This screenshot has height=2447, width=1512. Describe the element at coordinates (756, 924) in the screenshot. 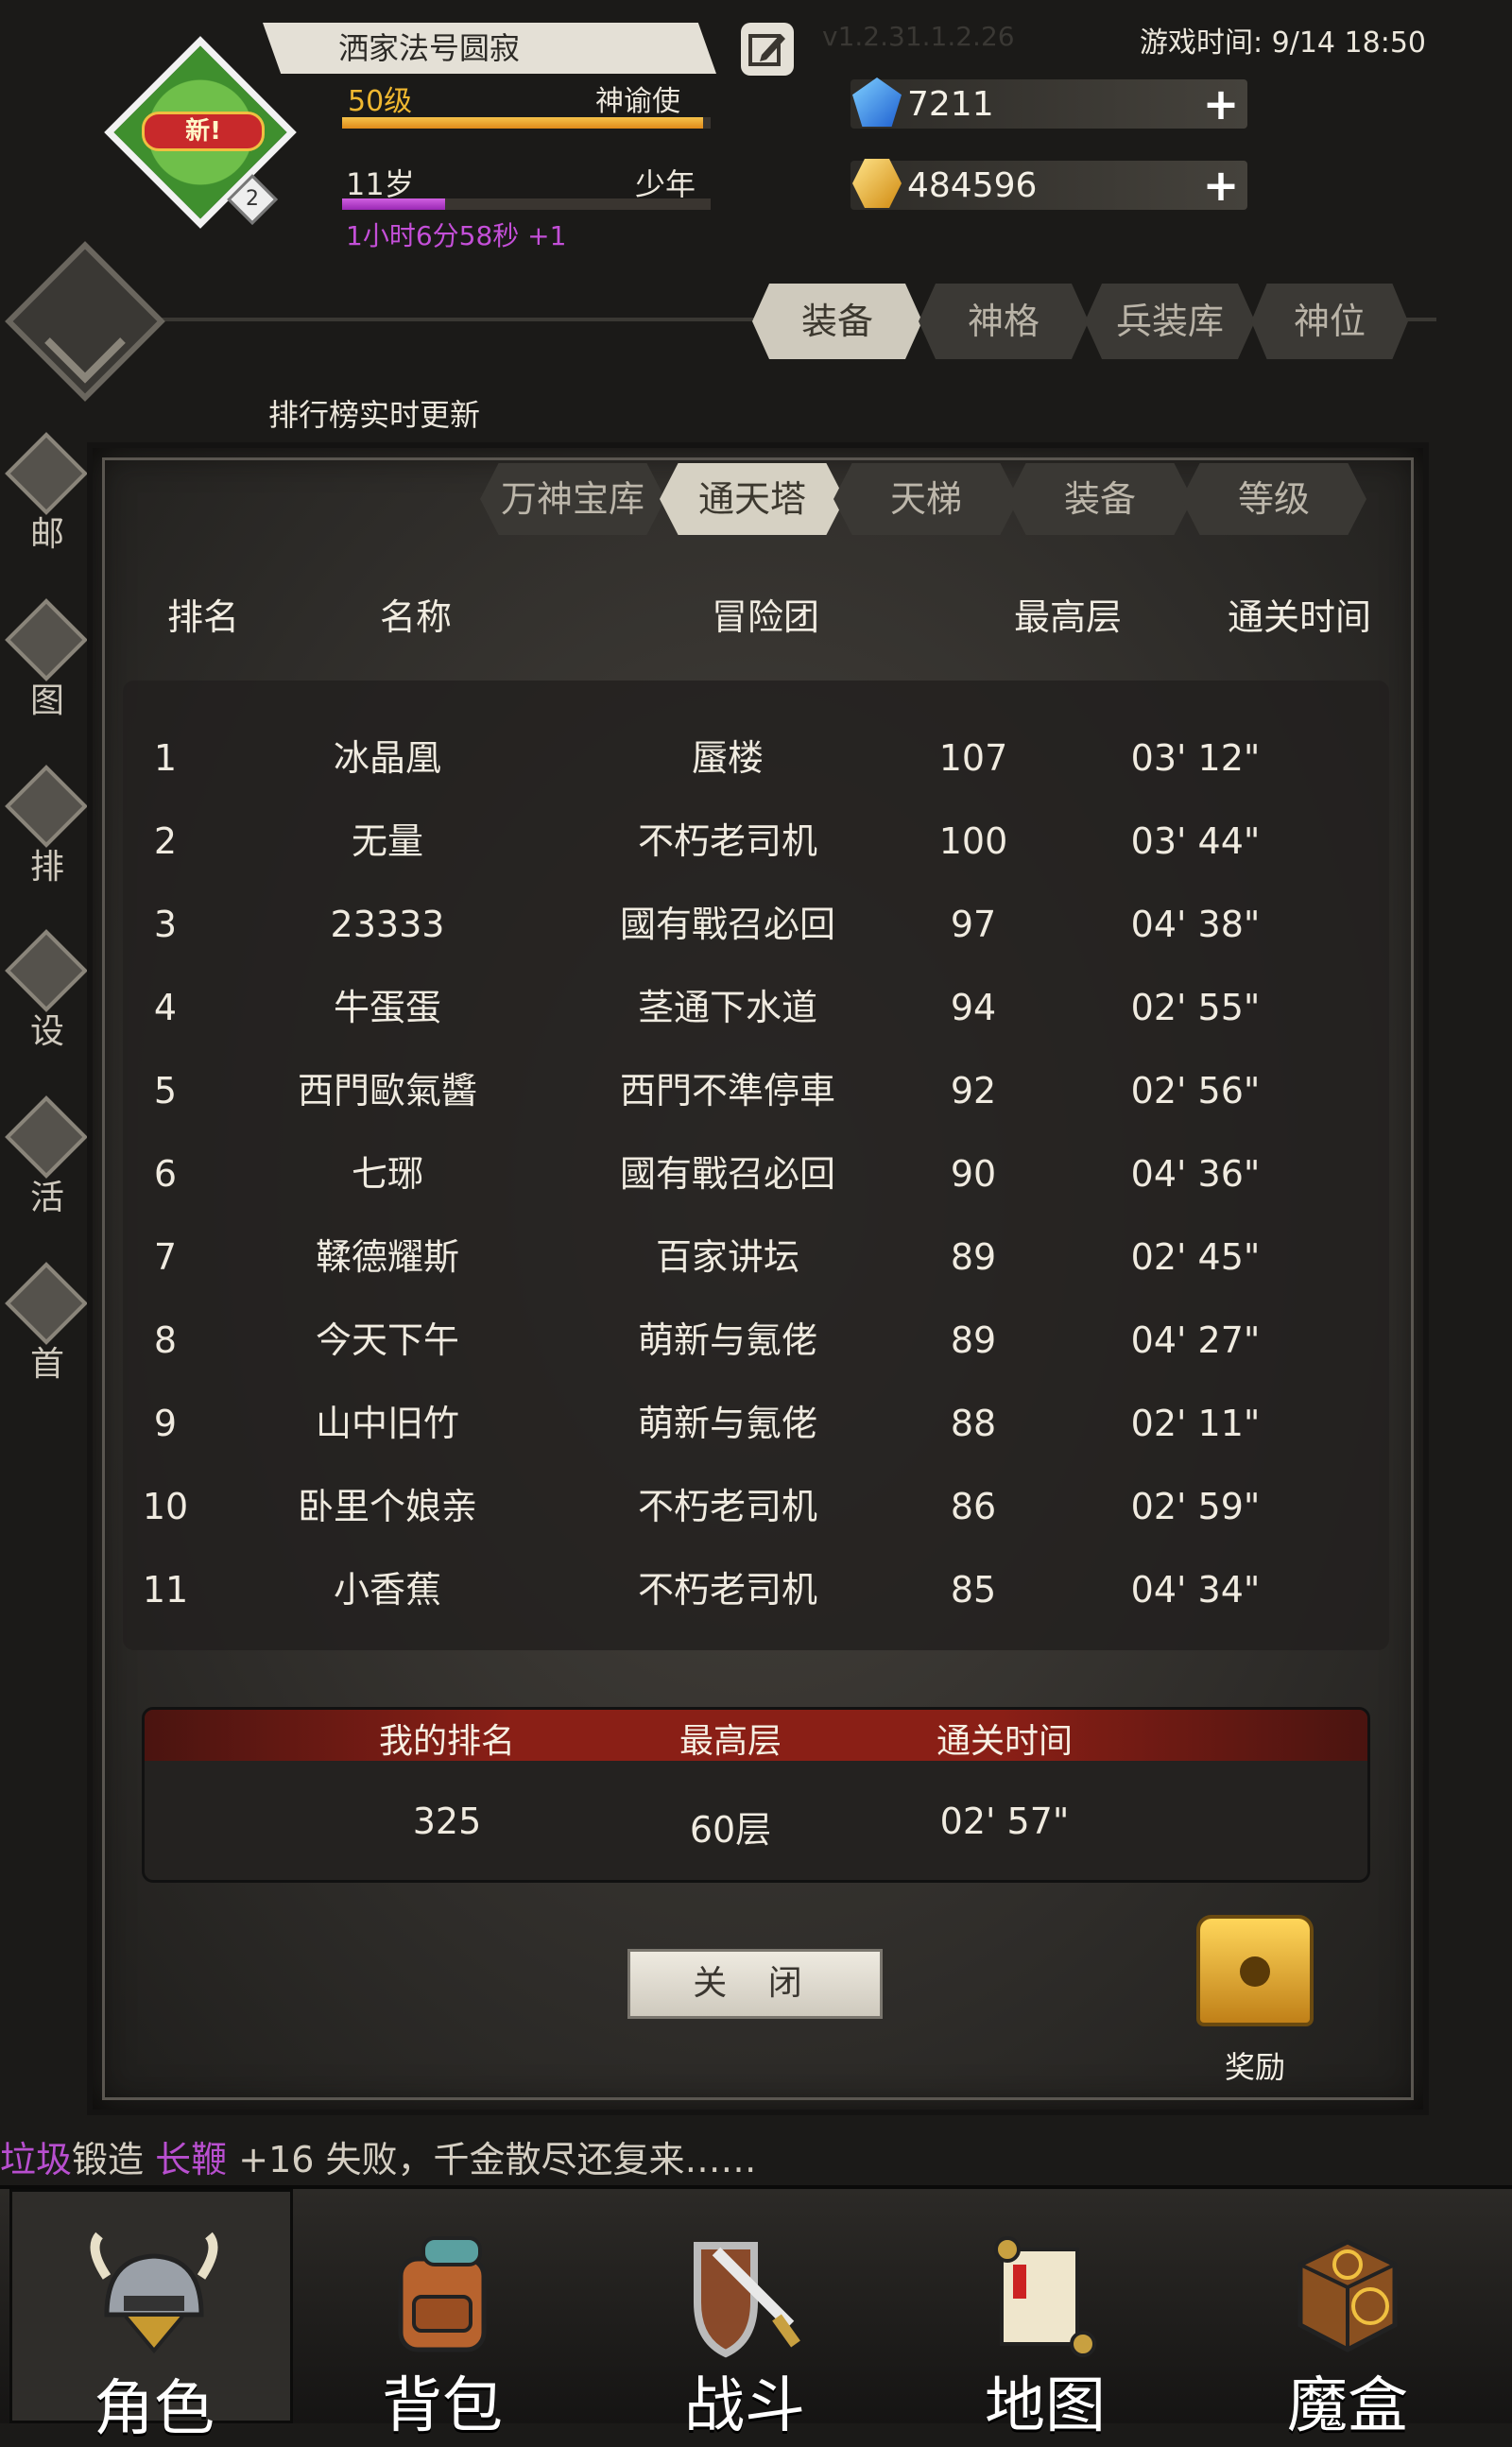

I see `table-row: 3 23333 國有戰召必回 97 04' 38"` at that location.